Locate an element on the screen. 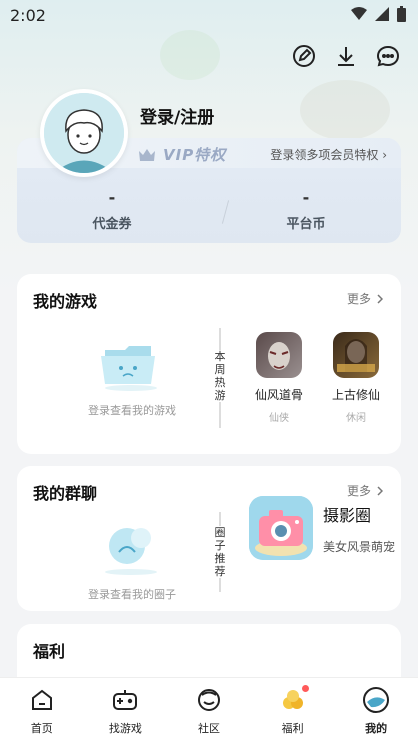 This screenshot has height=743, width=418. tab-label: 福利 is located at coordinates (292, 728).